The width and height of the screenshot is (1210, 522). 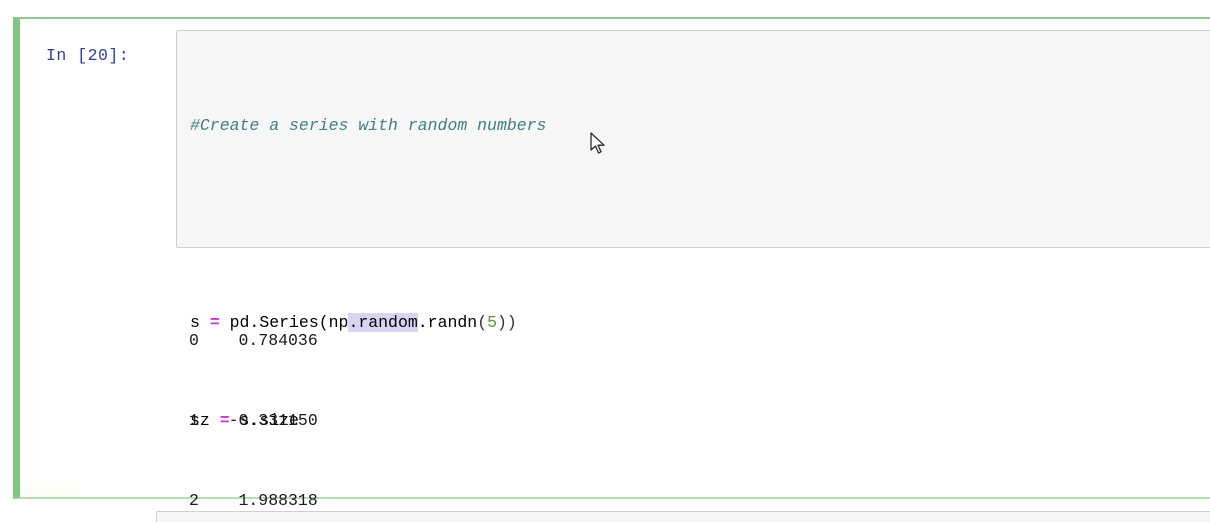 What do you see at coordinates (253, 341) in the screenshot?
I see `output-line-0: 0 0.784036` at bounding box center [253, 341].